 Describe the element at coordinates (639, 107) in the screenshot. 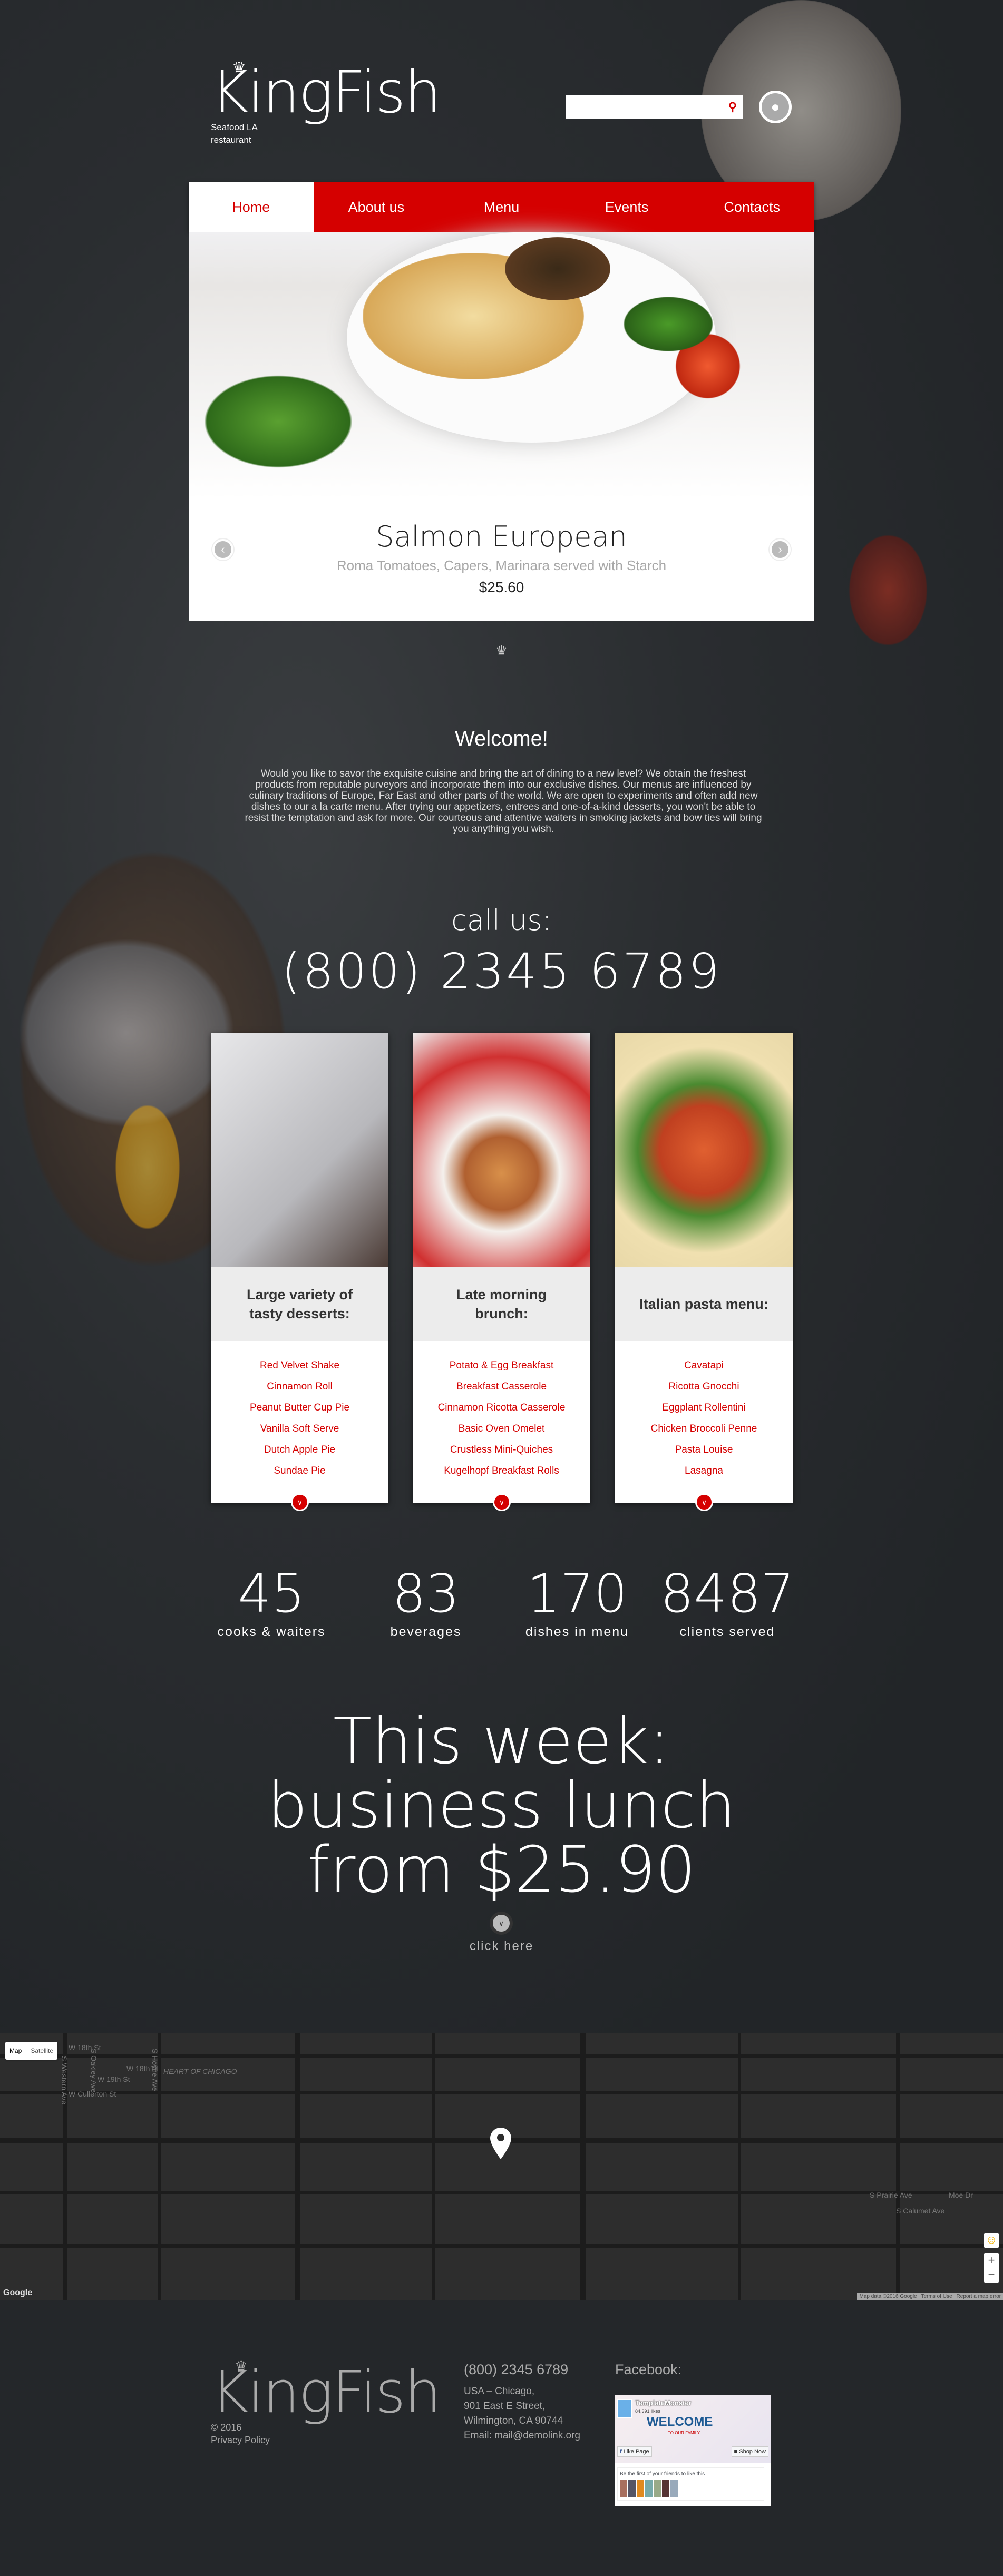

I see `search-input` at that location.